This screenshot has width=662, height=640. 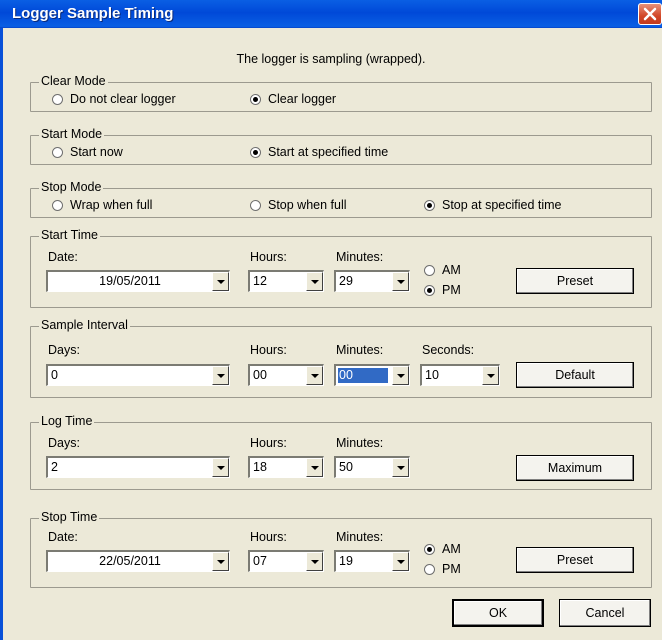 I want to click on log-hours-value: 18, so click(x=260, y=467).